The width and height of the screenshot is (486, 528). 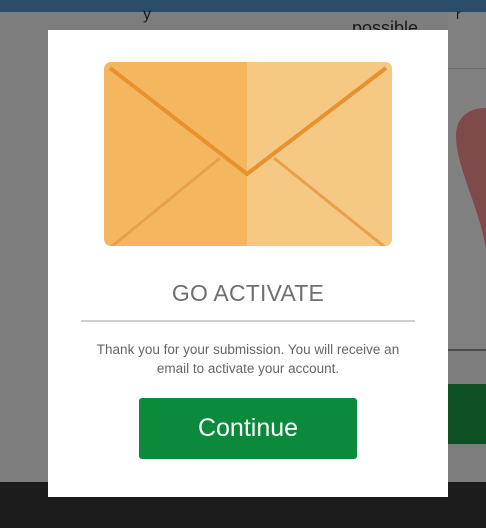 What do you see at coordinates (467, 68) in the screenshot?
I see `background-divider` at bounding box center [467, 68].